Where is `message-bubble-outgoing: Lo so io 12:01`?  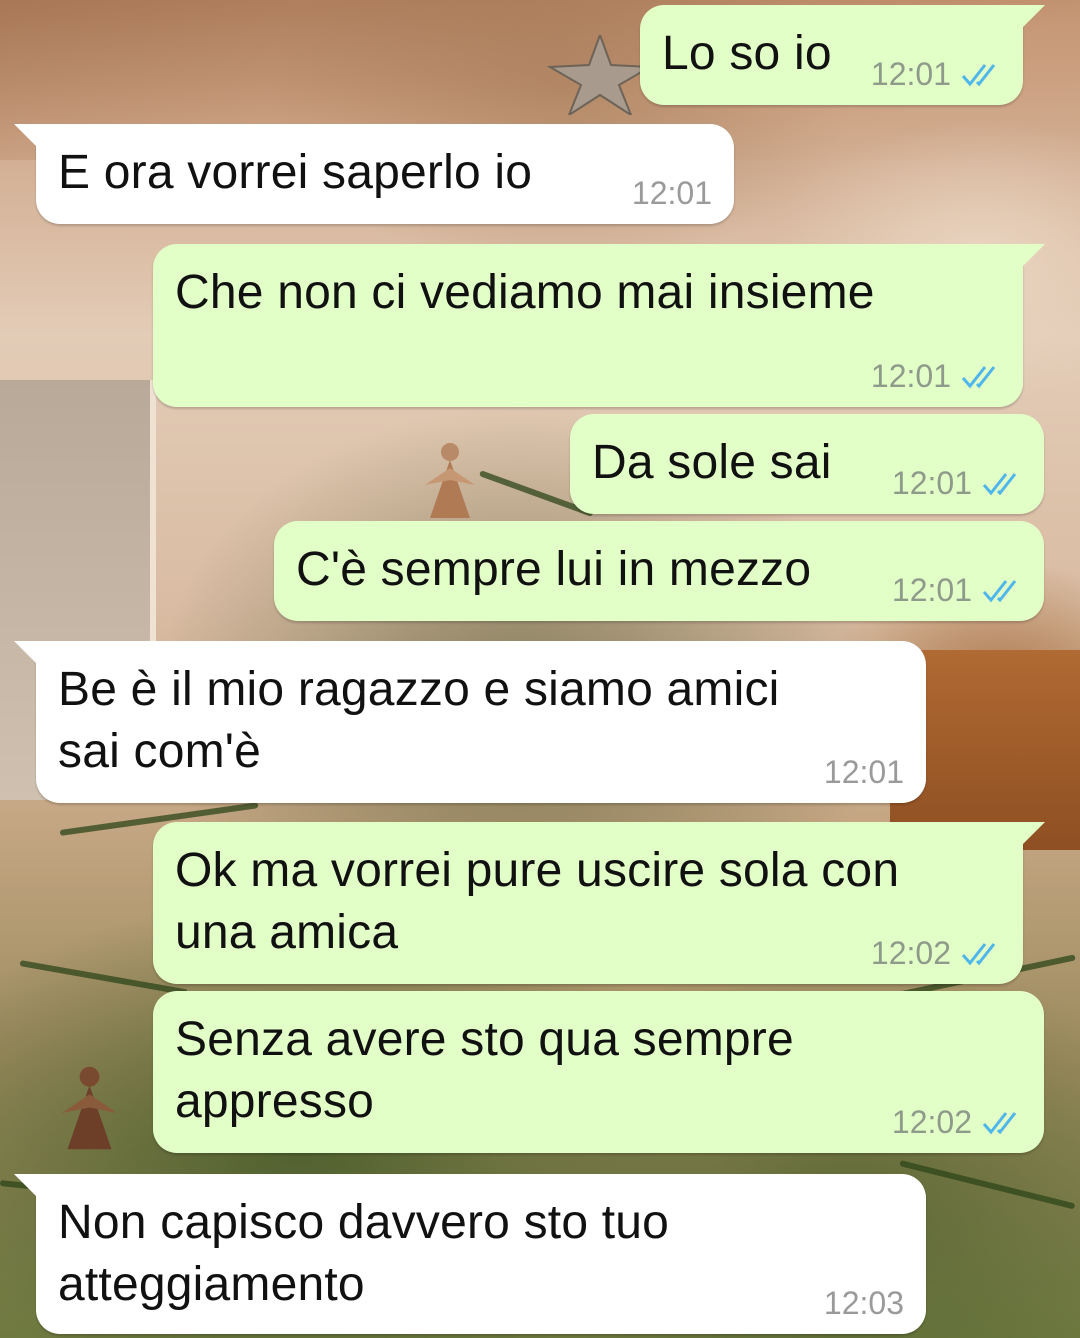
message-bubble-outgoing: Lo so io 12:01 is located at coordinates (842, 55).